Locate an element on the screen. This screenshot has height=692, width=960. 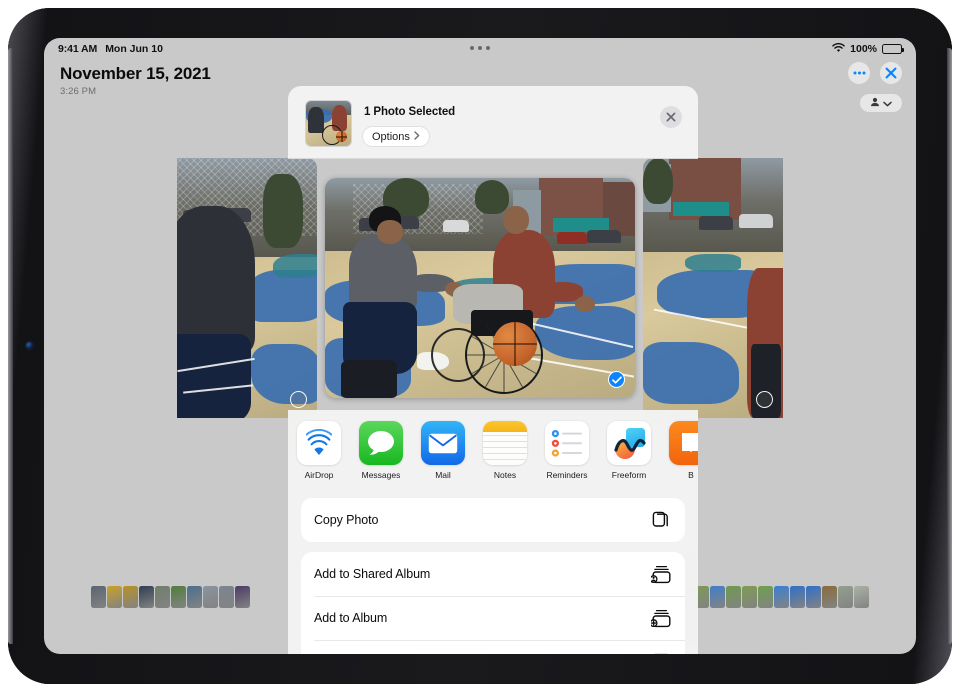
page-title: November 15, 2021 is located at coordinates (135, 73).